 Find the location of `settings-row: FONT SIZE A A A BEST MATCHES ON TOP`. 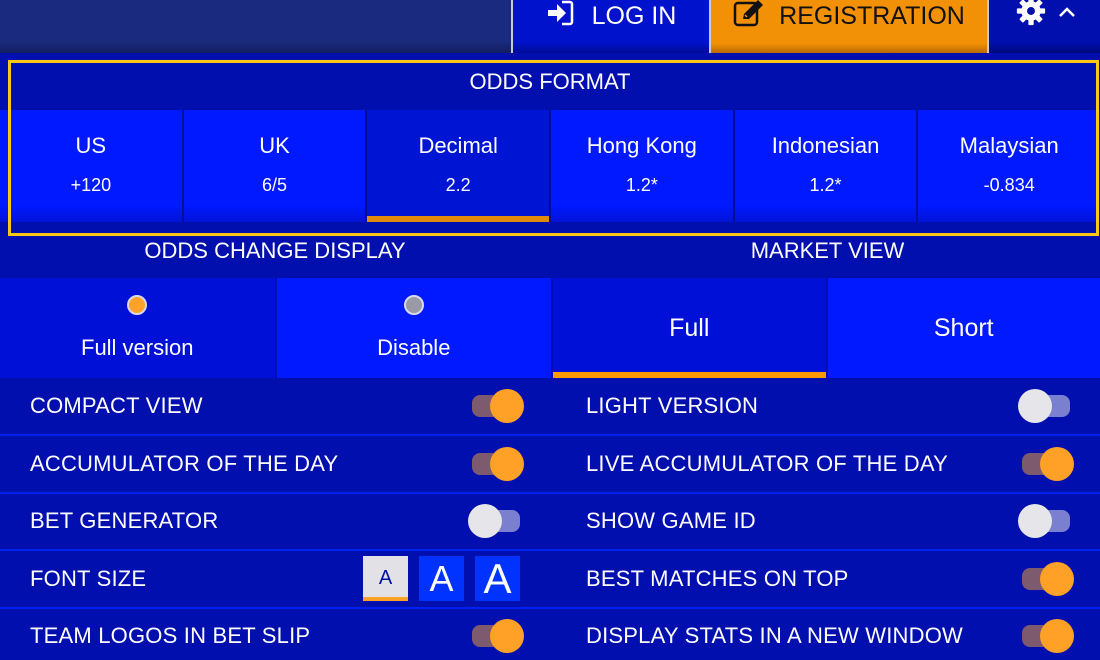

settings-row: FONT SIZE A A A BEST MATCHES ON TOP is located at coordinates (550, 578).